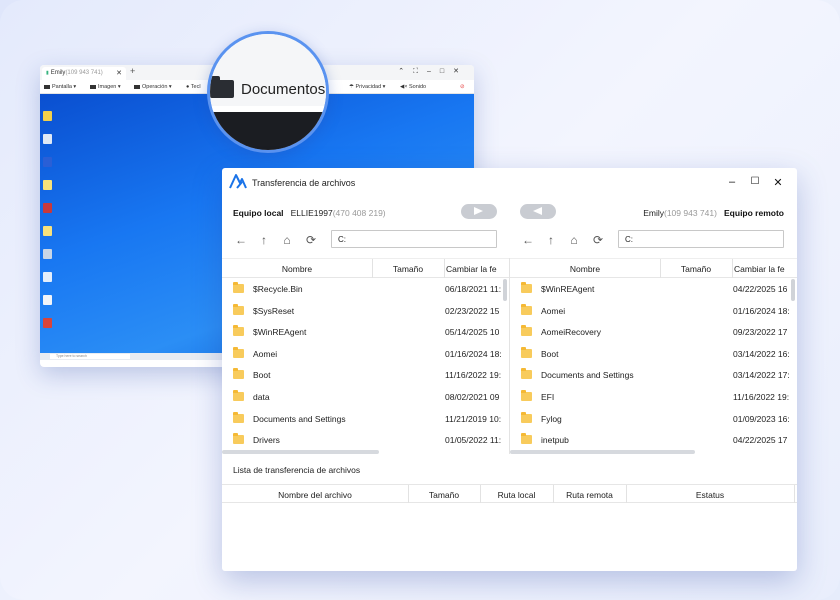 The image size is (840, 600). Describe the element at coordinates (365, 375) in the screenshot. I see `local-file-row: Boot 11/16/2022 19:0` at that location.